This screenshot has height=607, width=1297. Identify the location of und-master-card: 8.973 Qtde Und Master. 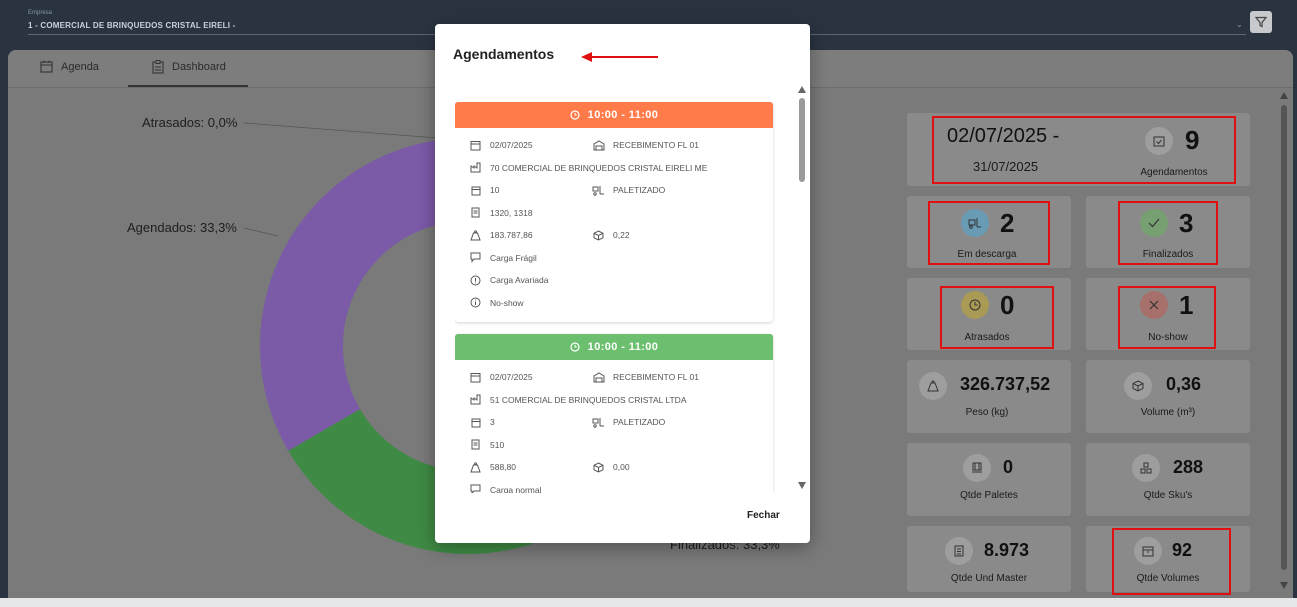
(989, 559).